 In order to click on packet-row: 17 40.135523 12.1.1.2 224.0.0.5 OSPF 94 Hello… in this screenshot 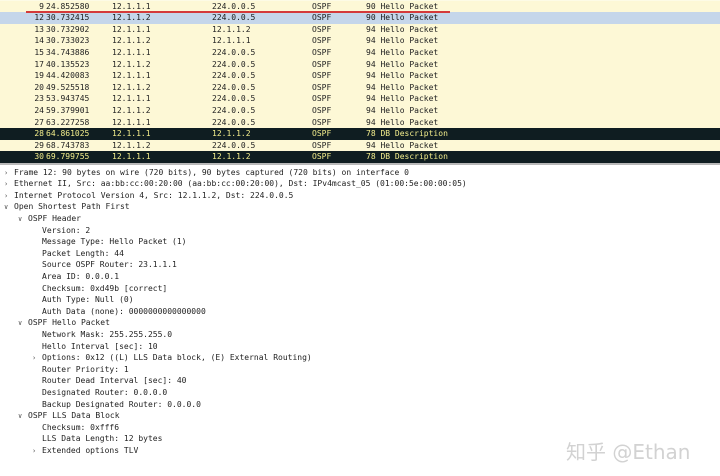, I will do `click(360, 64)`.